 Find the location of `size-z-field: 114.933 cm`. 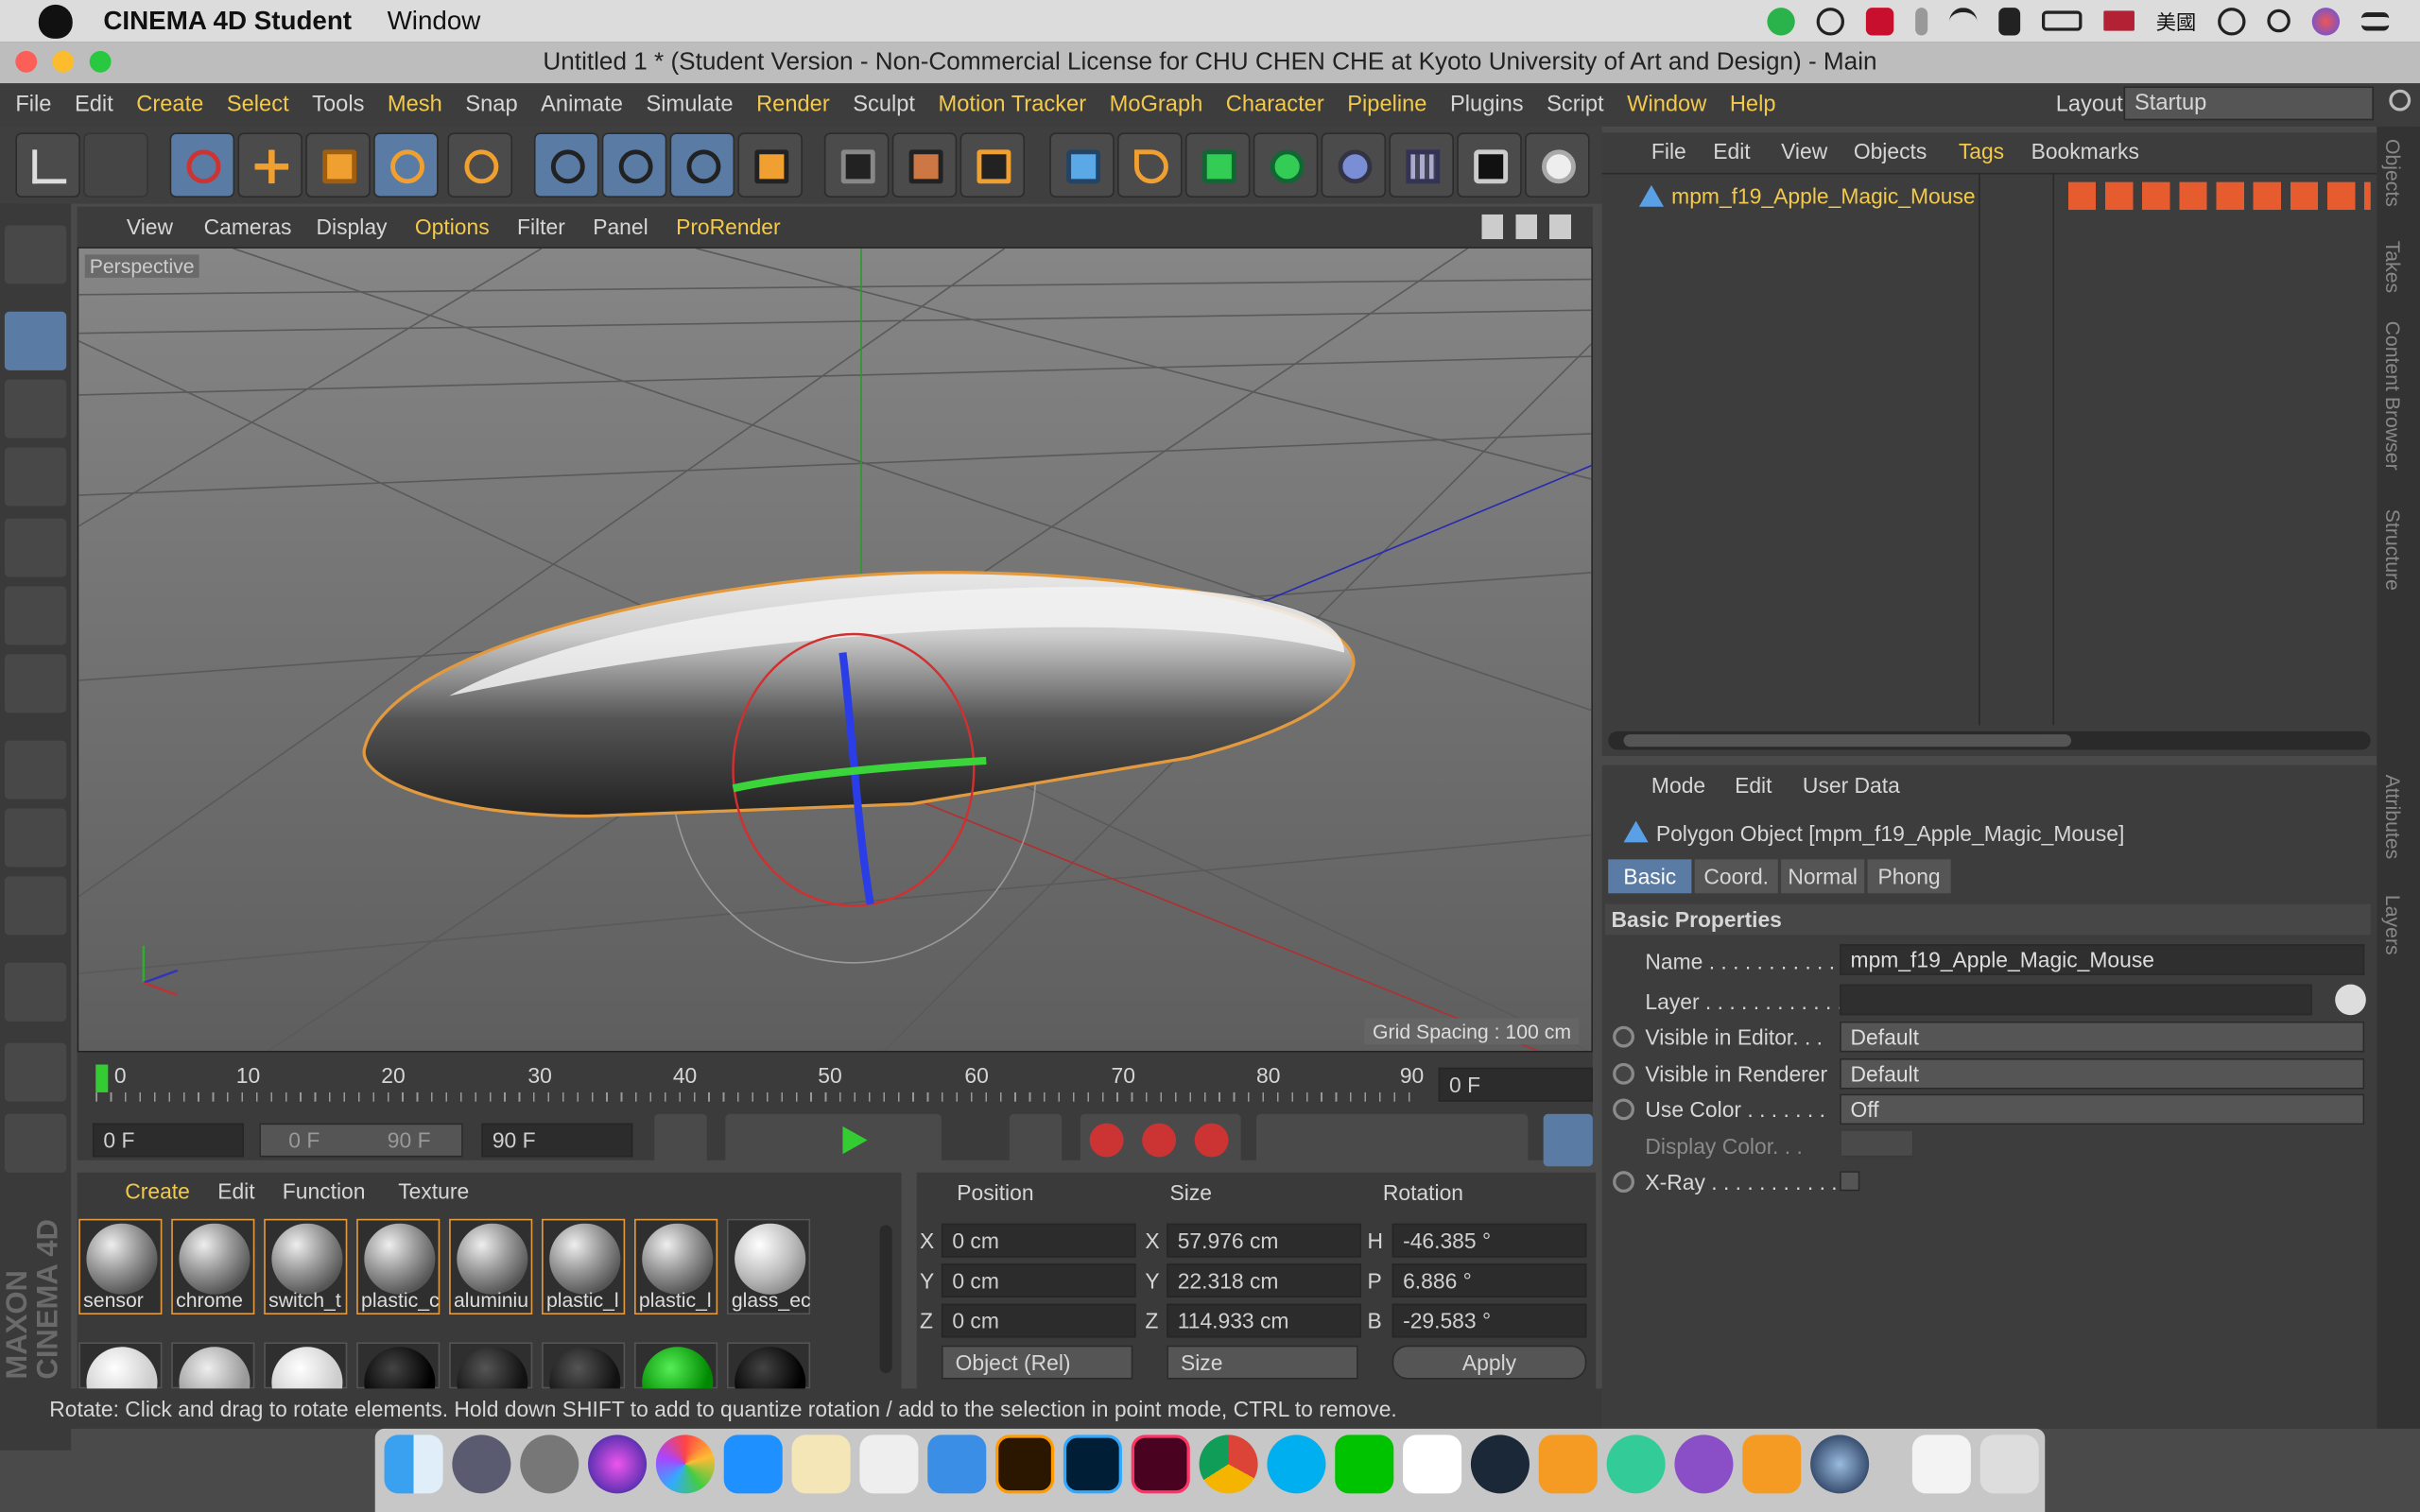

size-z-field: 114.933 cm is located at coordinates (1264, 1320).